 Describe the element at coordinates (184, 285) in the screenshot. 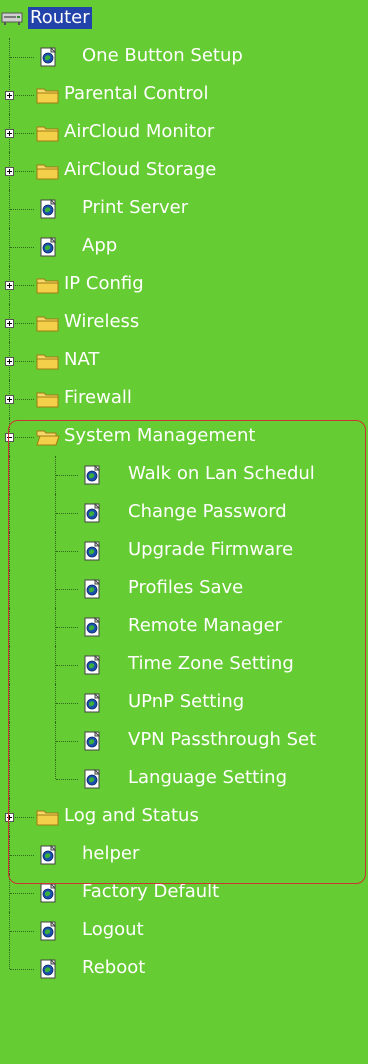

I see `tree-item-ip-config: IP Config` at that location.